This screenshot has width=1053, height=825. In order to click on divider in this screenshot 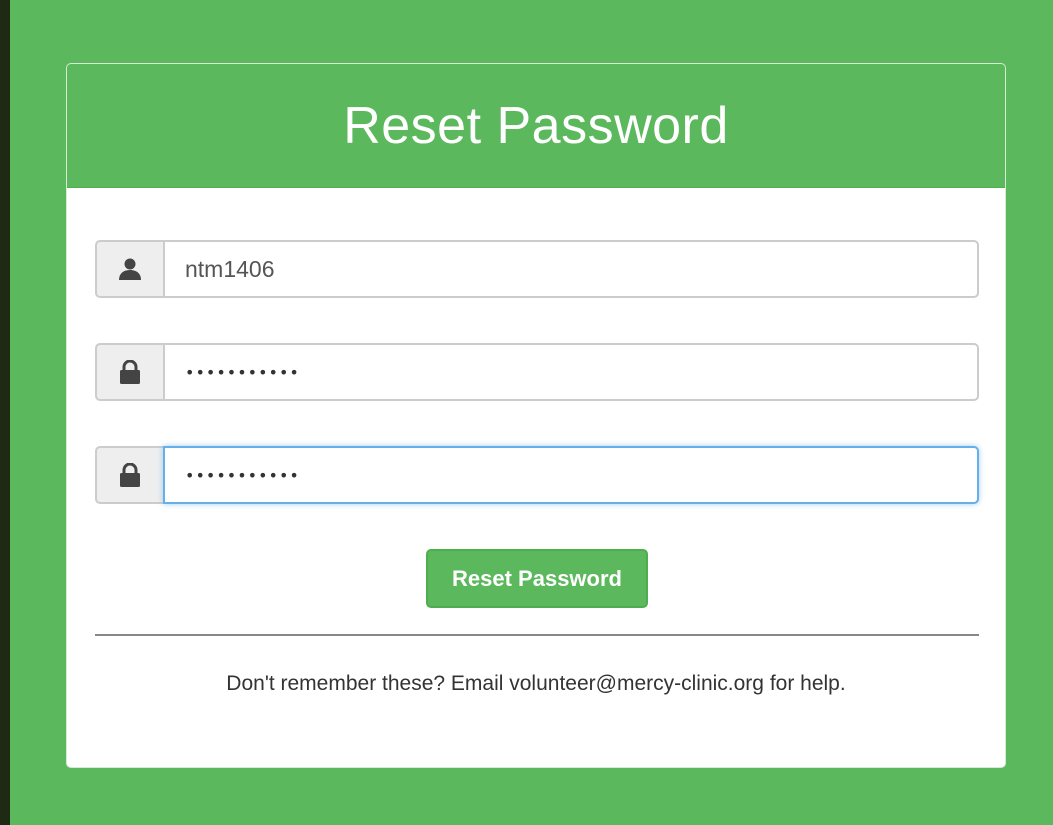, I will do `click(537, 635)`.